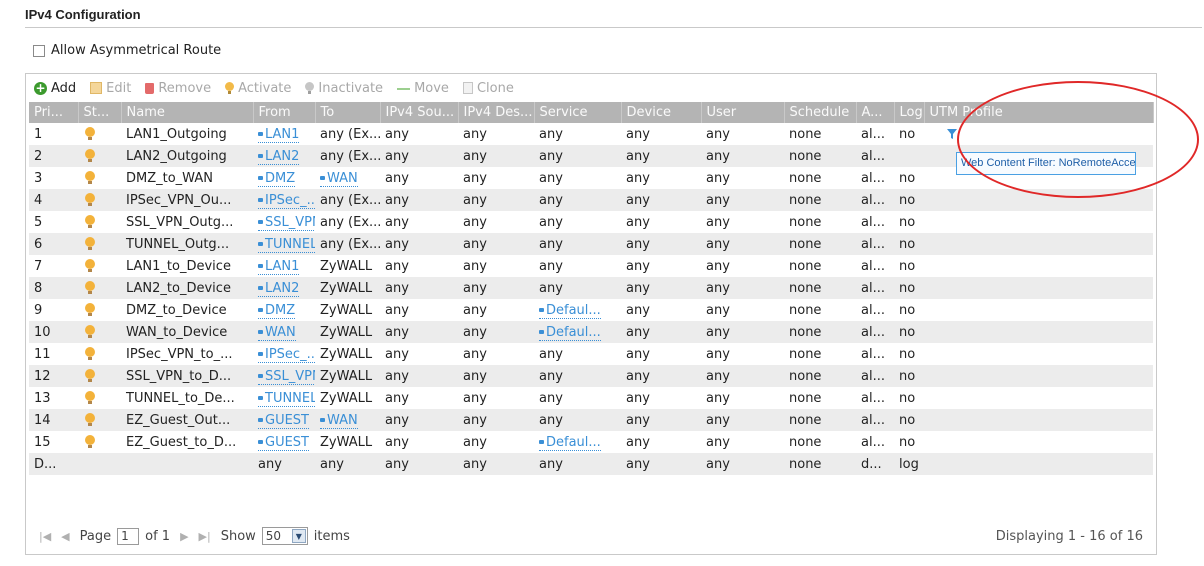  What do you see at coordinates (488, 88) in the screenshot?
I see `clone-button: Clone` at bounding box center [488, 88].